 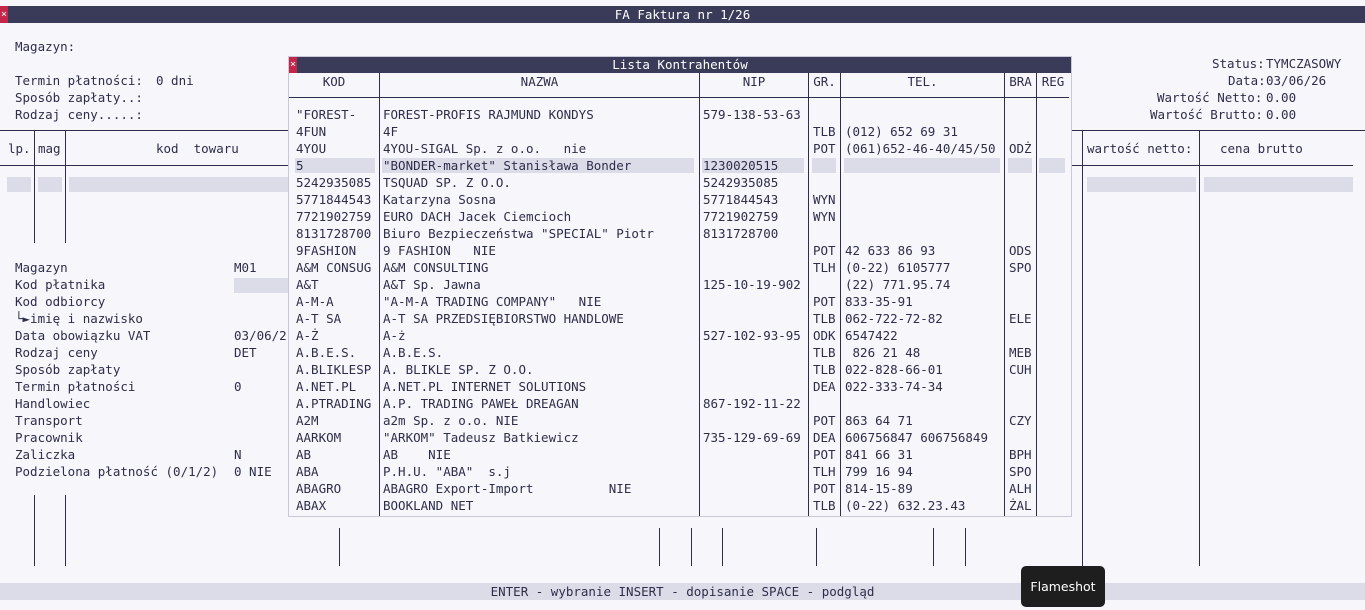 What do you see at coordinates (197, 148) in the screenshot?
I see `grid-col-kod: kod towaru` at bounding box center [197, 148].